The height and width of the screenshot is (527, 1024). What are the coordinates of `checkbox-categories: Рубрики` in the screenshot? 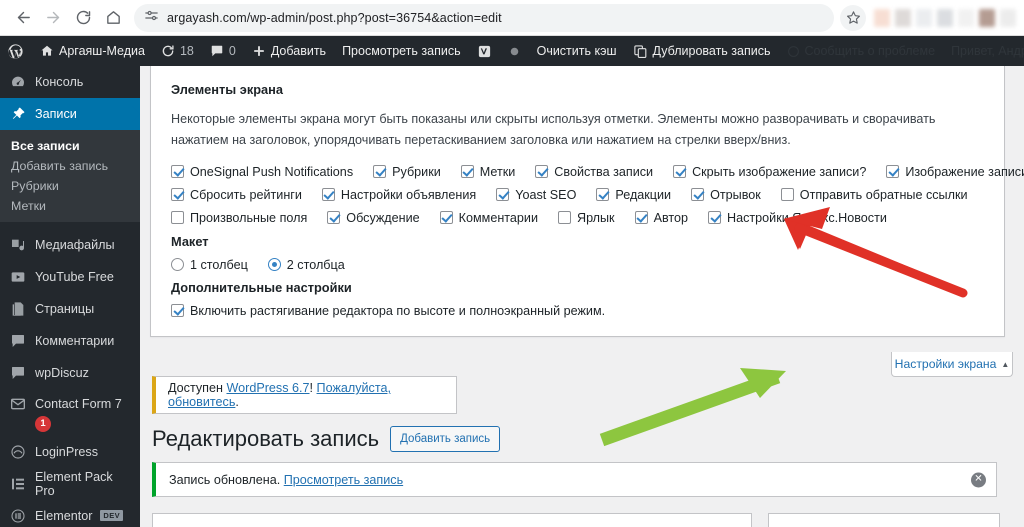 It's located at (407, 172).